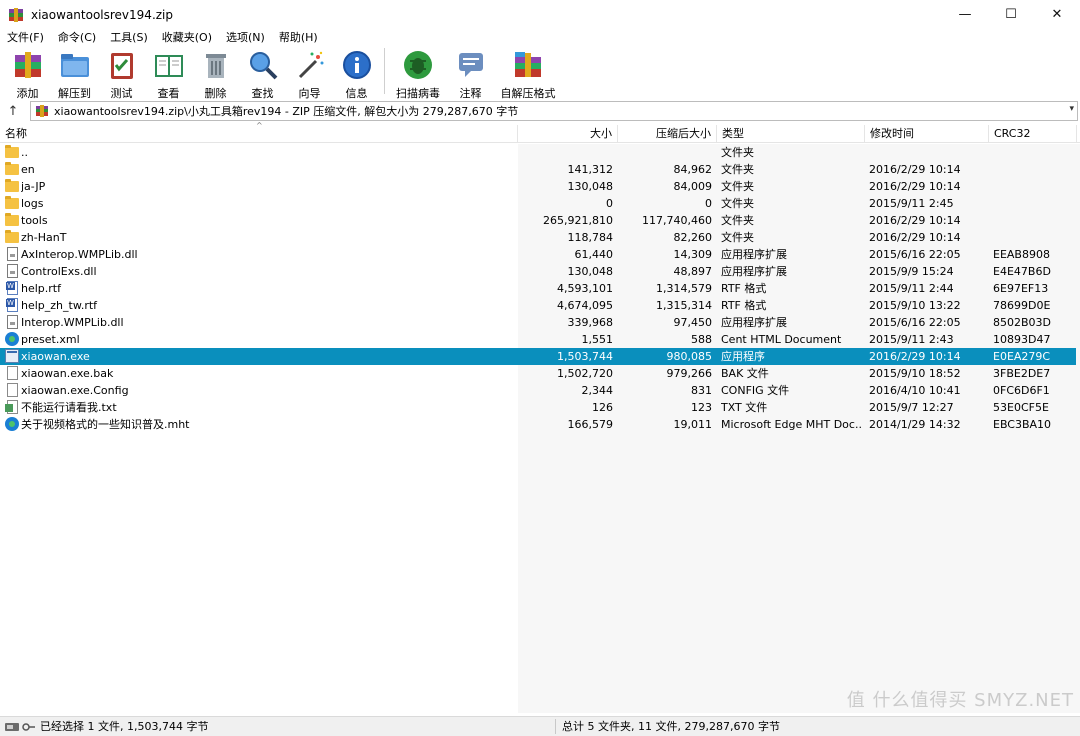 The width and height of the screenshot is (1080, 736). Describe the element at coordinates (927, 134) in the screenshot. I see `column-modified: 修改时间` at that location.